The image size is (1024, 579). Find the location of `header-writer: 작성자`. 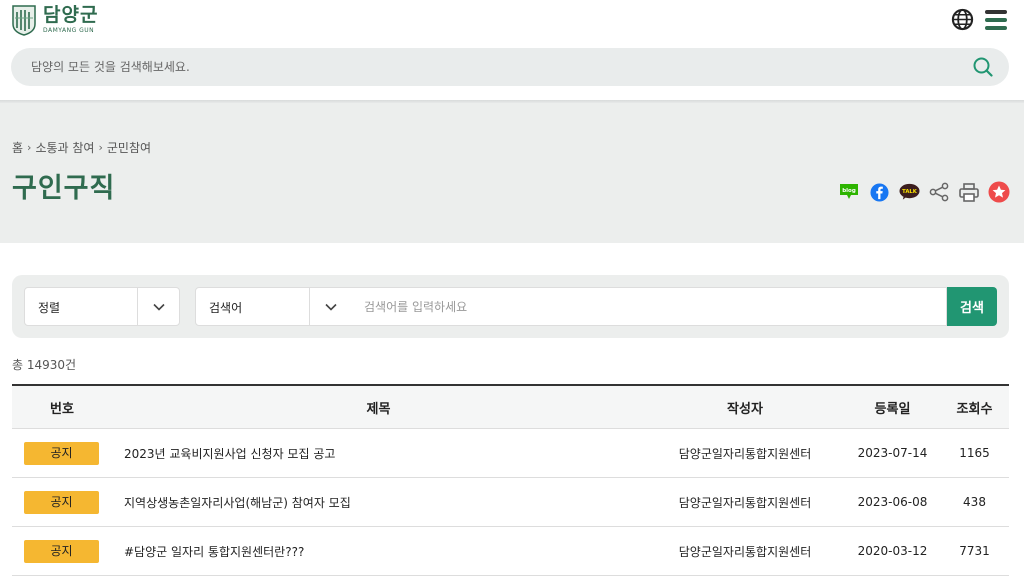

header-writer: 작성자 is located at coordinates (745, 409).